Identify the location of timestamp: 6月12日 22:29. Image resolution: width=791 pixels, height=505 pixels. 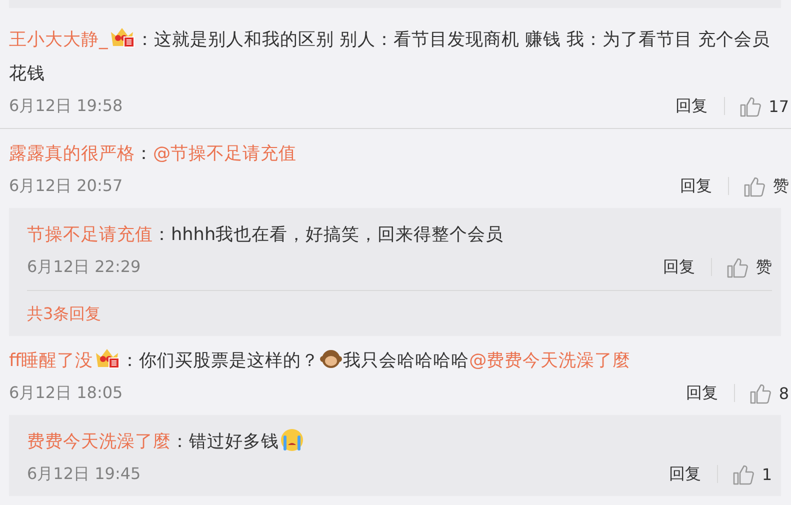
(84, 267).